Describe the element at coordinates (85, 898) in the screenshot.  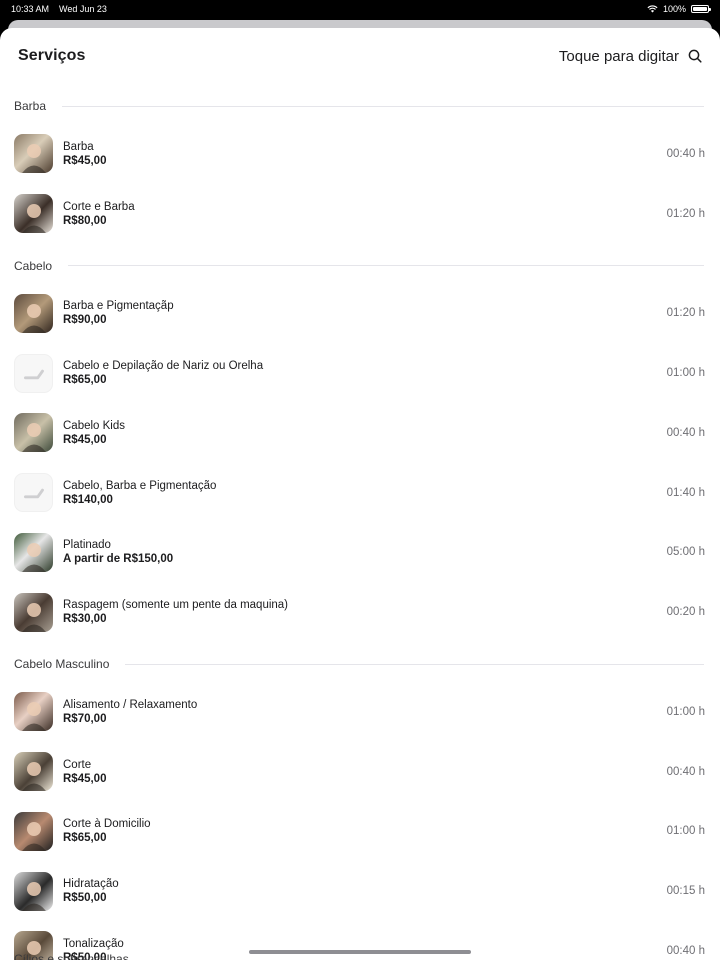
I see `service-price: R$50,00` at that location.